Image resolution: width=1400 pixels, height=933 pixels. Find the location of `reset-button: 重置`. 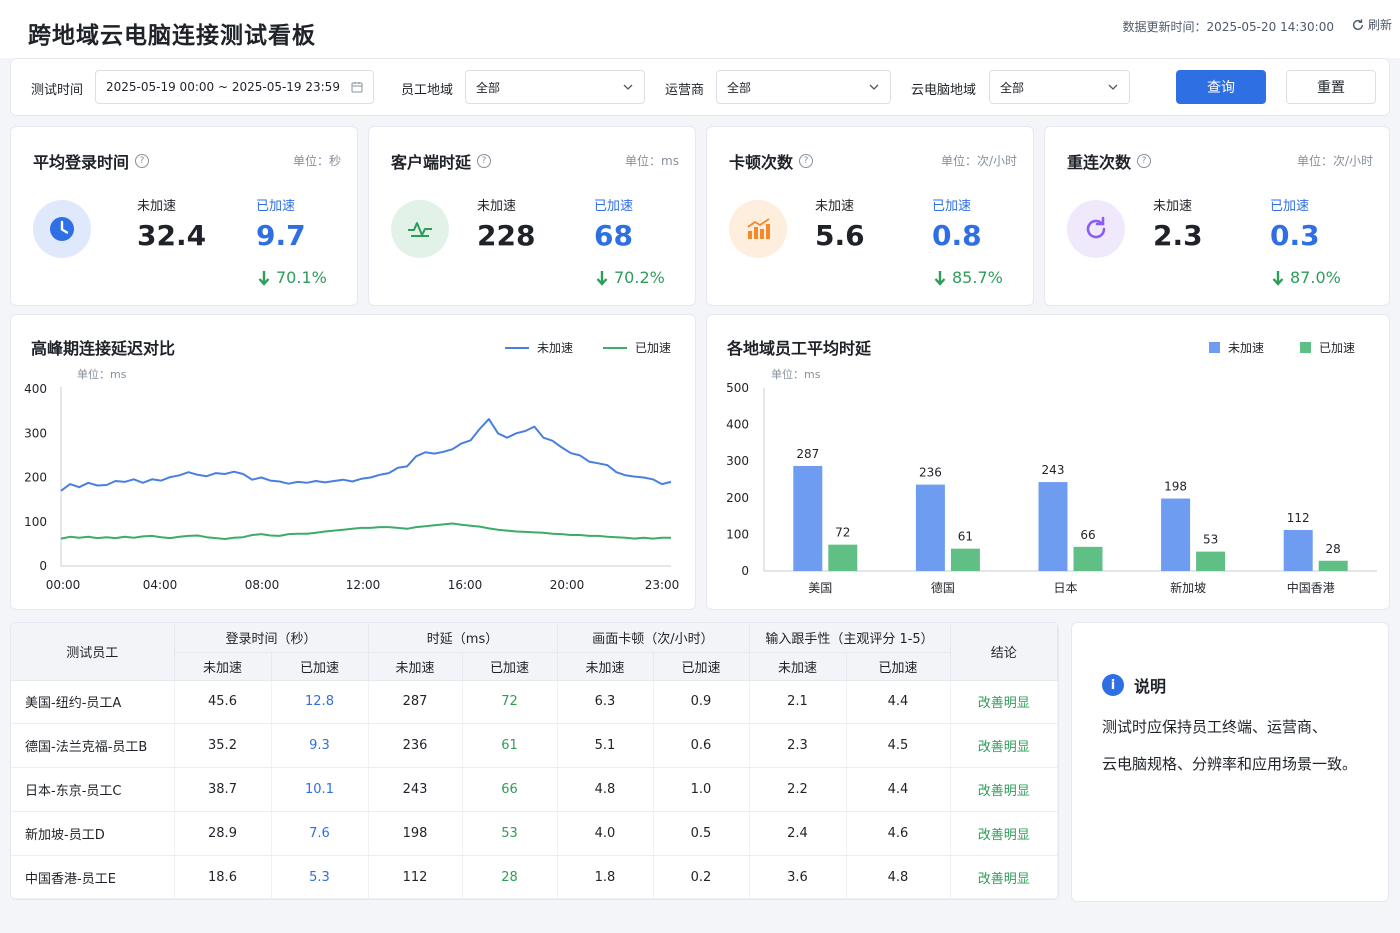

reset-button: 重置 is located at coordinates (1331, 87).